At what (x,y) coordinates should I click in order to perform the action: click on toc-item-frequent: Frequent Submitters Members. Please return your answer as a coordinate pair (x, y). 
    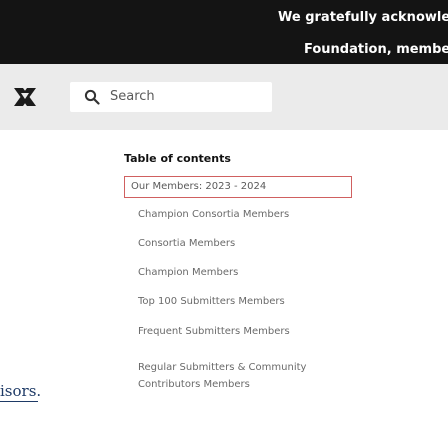
    Looking at the image, I should click on (214, 331).